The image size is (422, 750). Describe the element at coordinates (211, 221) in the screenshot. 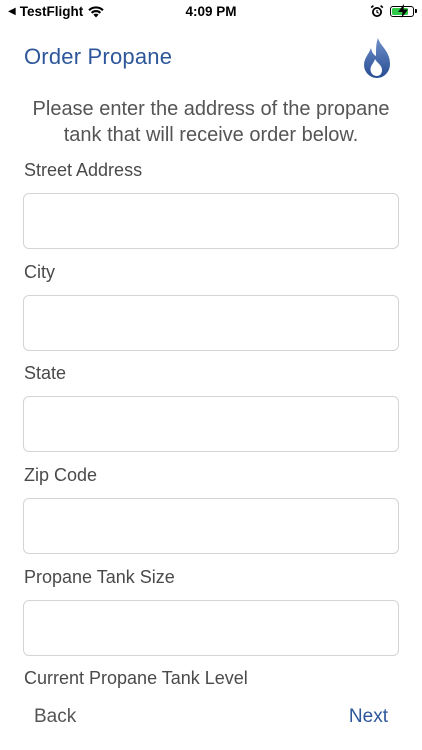

I see `street-address-input` at that location.